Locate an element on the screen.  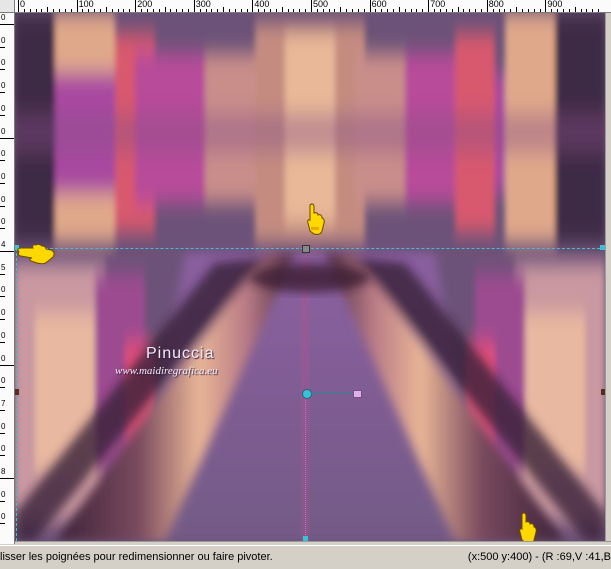
pointing-hand-icon-top is located at coordinates (316, 219).